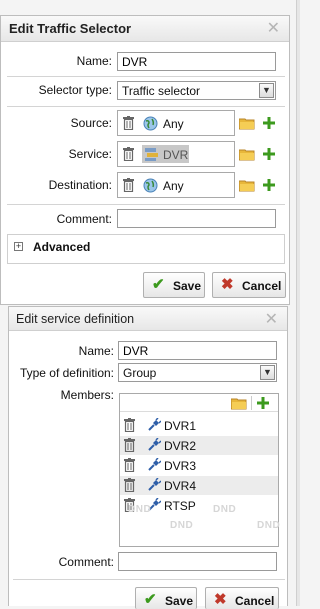 The image size is (320, 609). I want to click on source-label: Source:, so click(91, 123).